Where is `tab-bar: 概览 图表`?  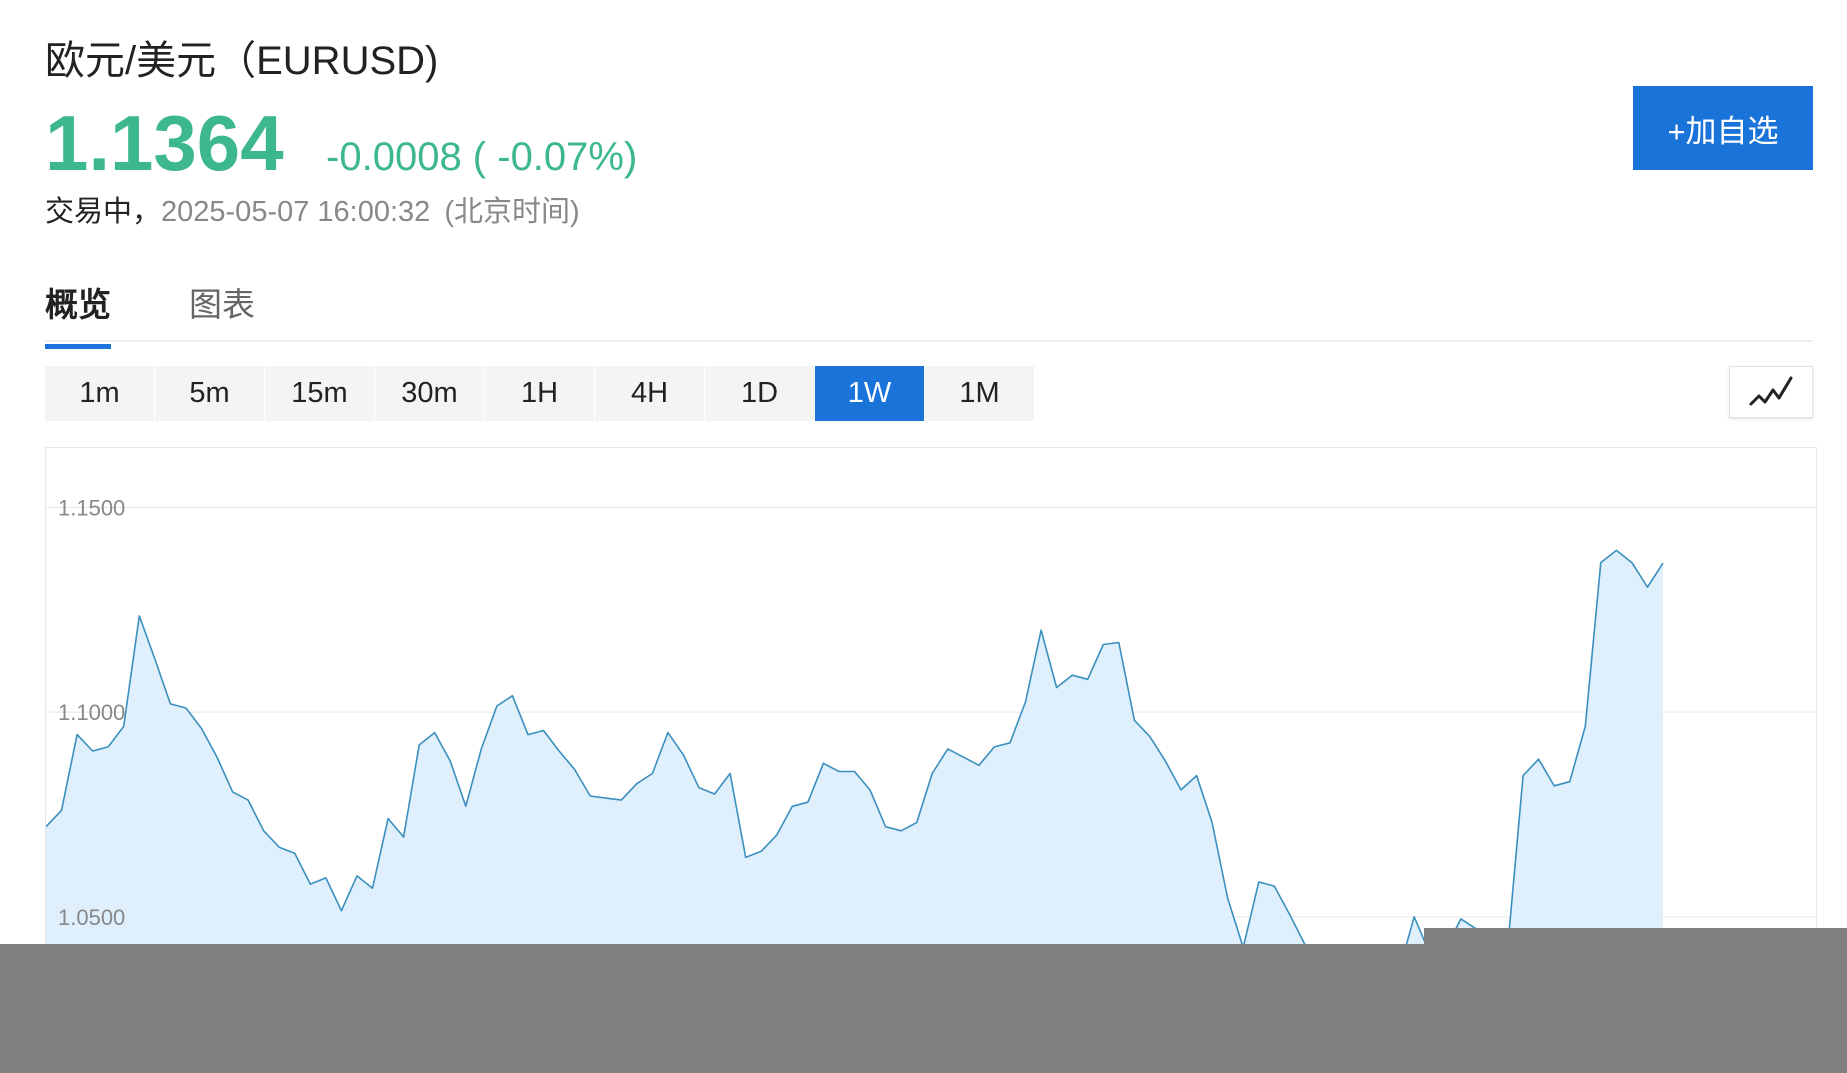 tab-bar: 概览 图表 is located at coordinates (929, 309).